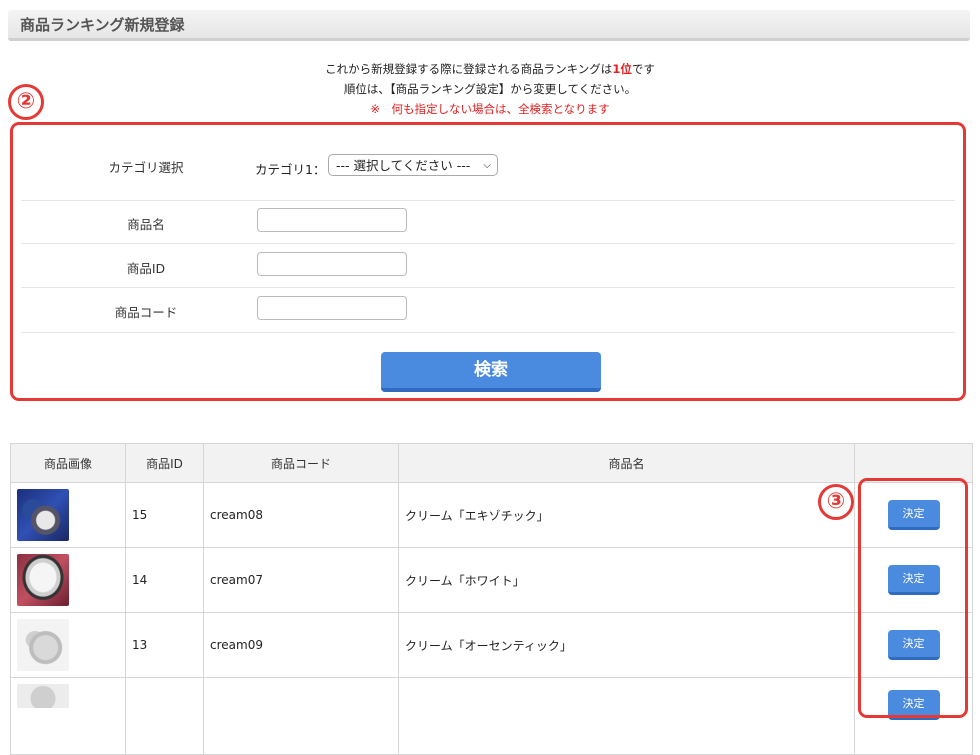  Describe the element at coordinates (488, 310) in the screenshot. I see `product-code-row: 商品コード` at that location.